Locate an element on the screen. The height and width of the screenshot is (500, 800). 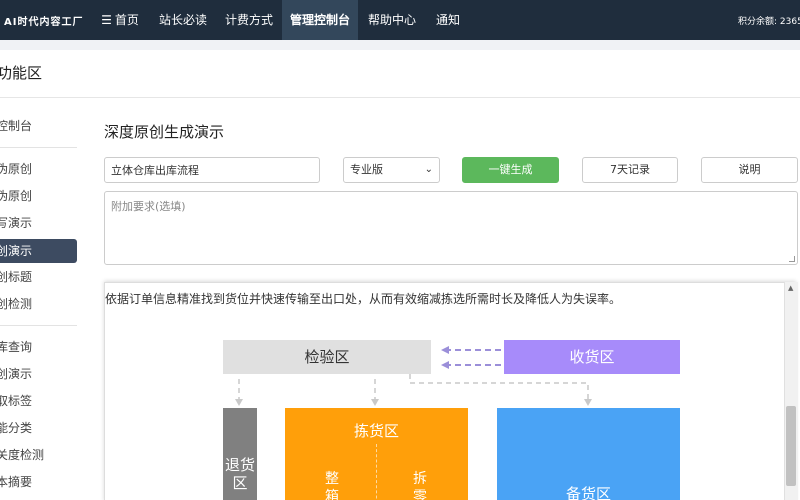
divider is located at coordinates (400, 97).